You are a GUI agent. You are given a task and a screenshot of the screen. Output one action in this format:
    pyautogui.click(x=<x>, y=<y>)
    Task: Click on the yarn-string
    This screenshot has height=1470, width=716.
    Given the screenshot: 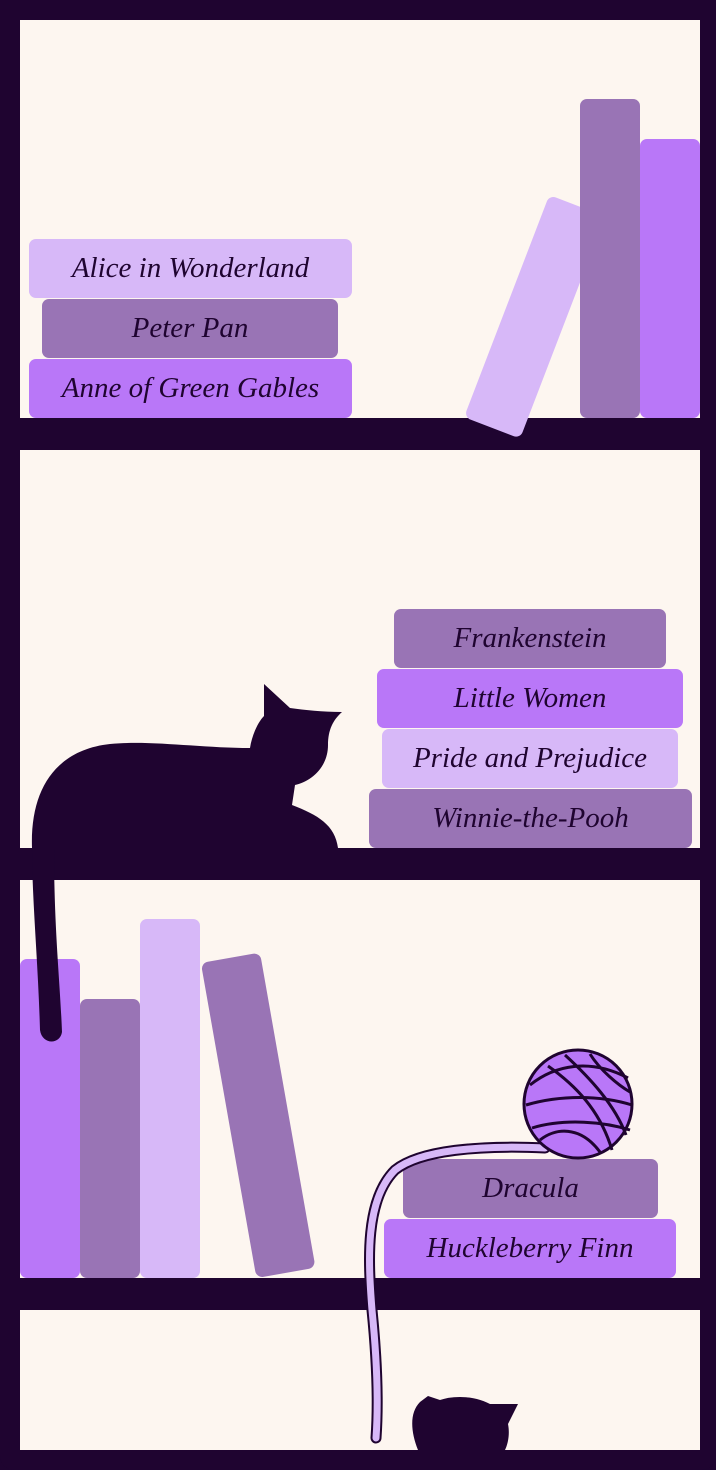 What is the action you would take?
    pyautogui.click(x=457, y=1292)
    